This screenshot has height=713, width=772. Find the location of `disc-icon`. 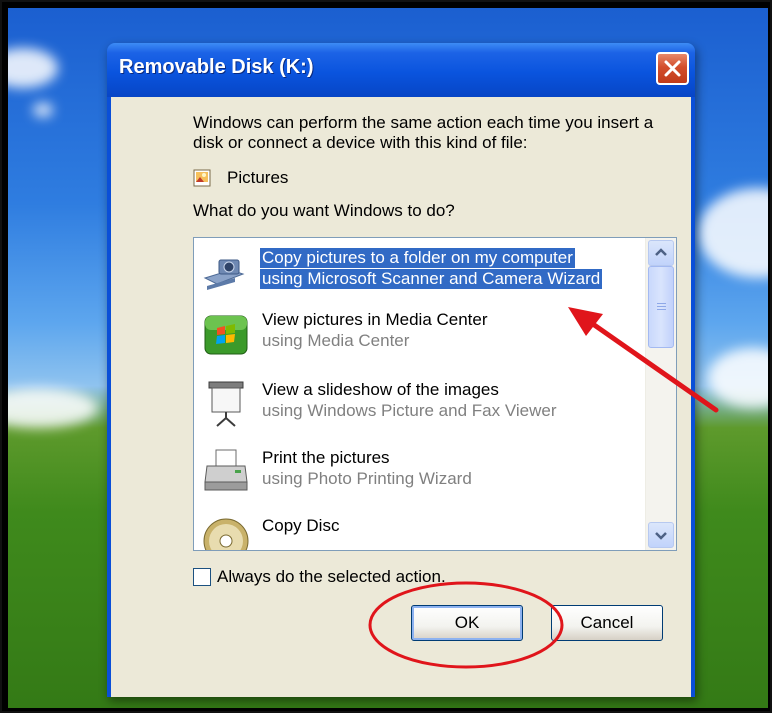

disc-icon is located at coordinates (226, 534).